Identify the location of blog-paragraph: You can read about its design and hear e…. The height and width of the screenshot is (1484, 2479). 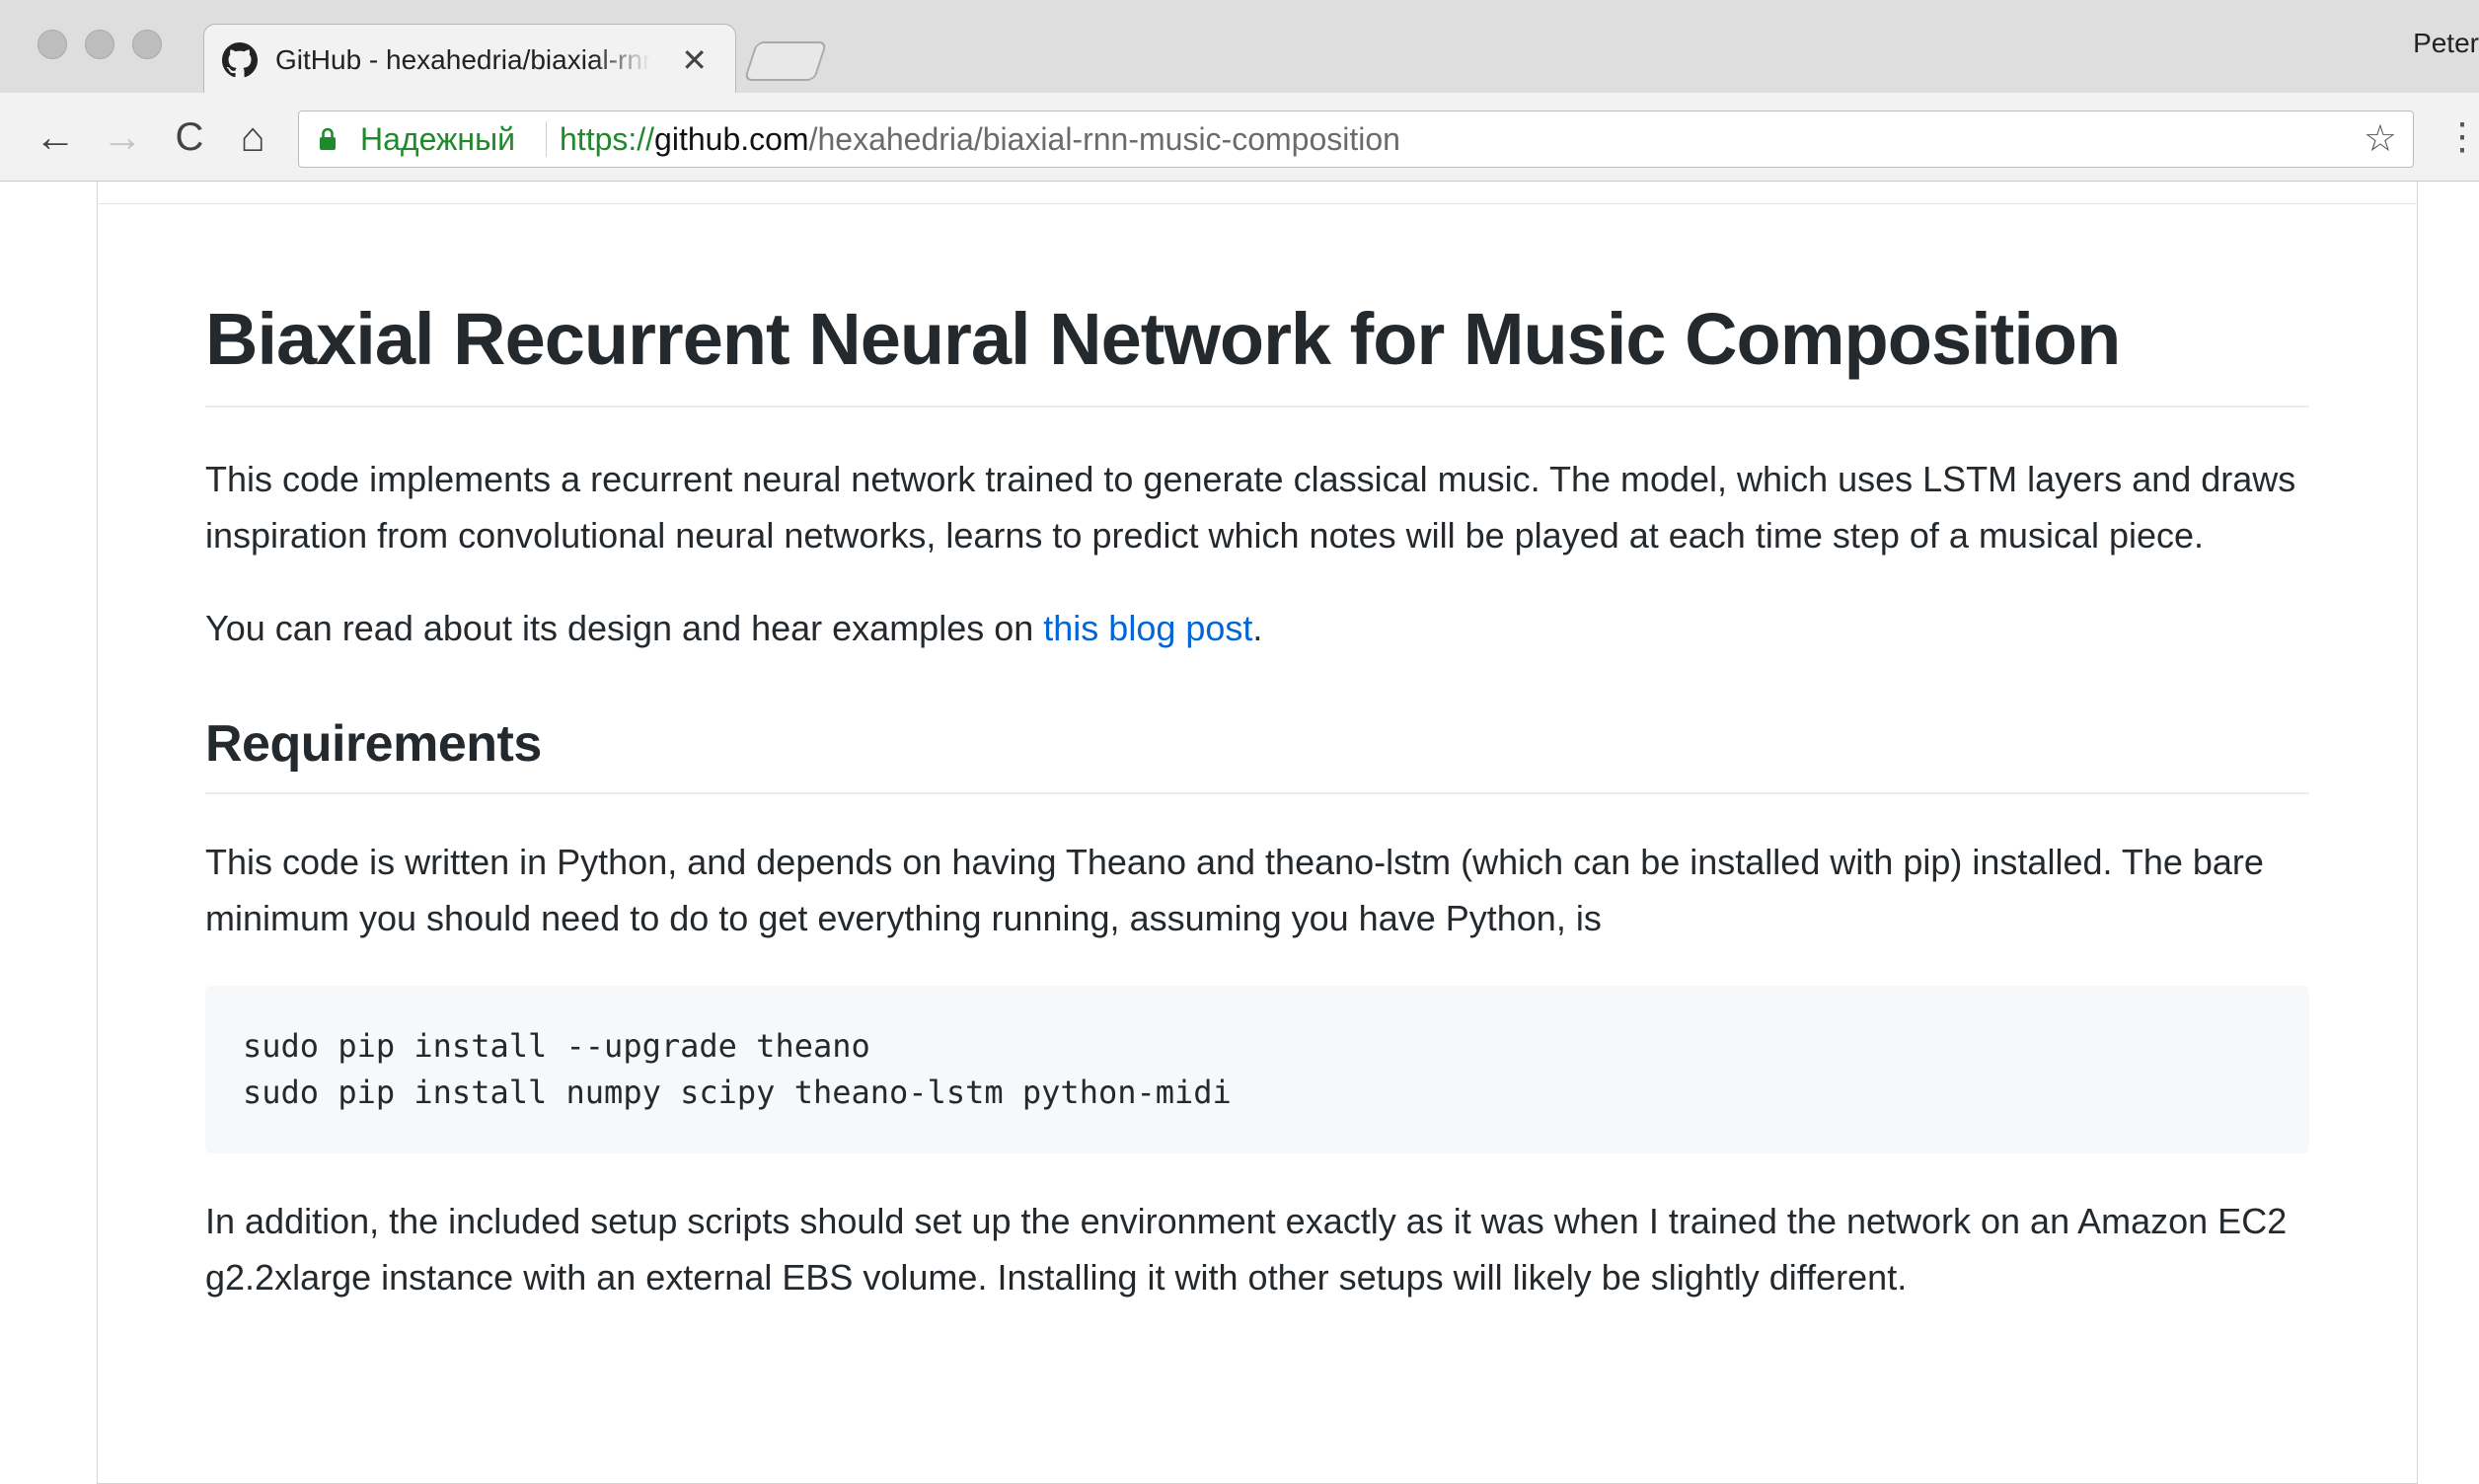
(1257, 628).